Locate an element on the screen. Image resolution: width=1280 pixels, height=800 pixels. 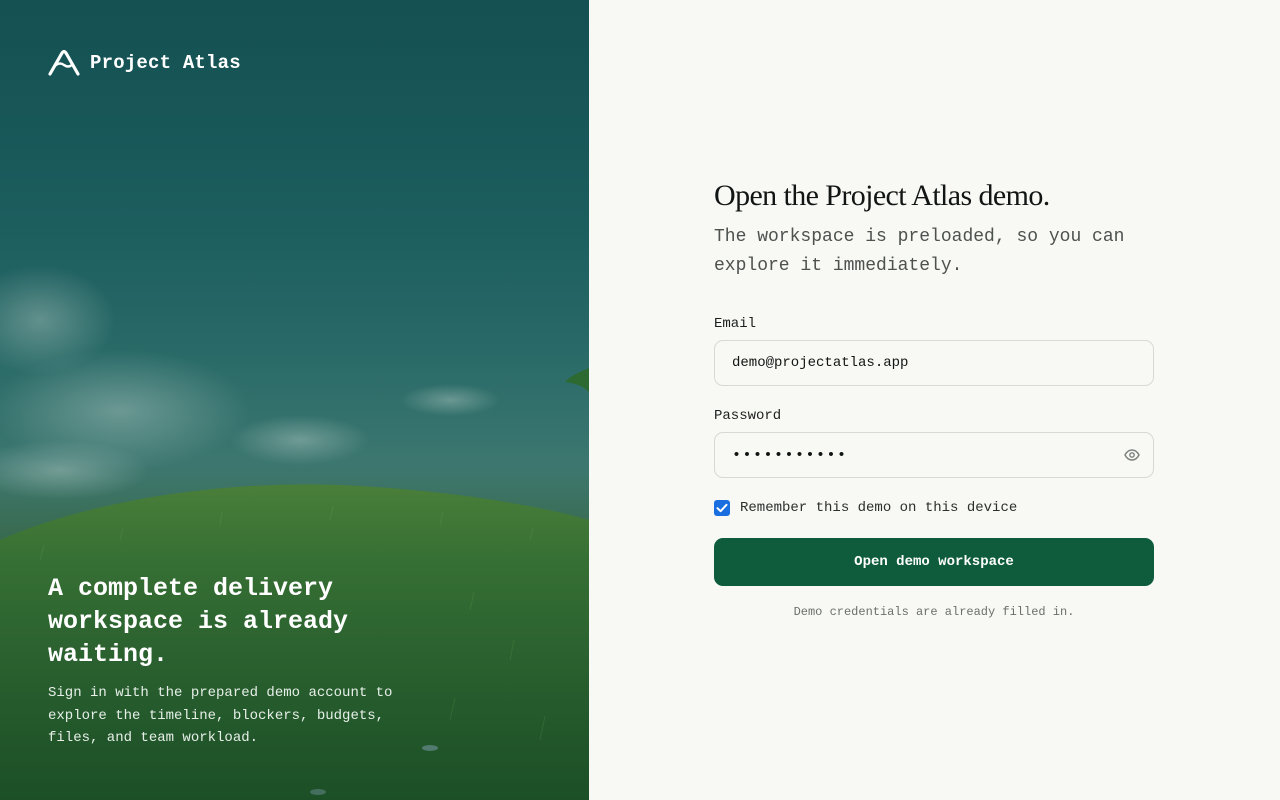
email-field-wrap is located at coordinates (934, 363).